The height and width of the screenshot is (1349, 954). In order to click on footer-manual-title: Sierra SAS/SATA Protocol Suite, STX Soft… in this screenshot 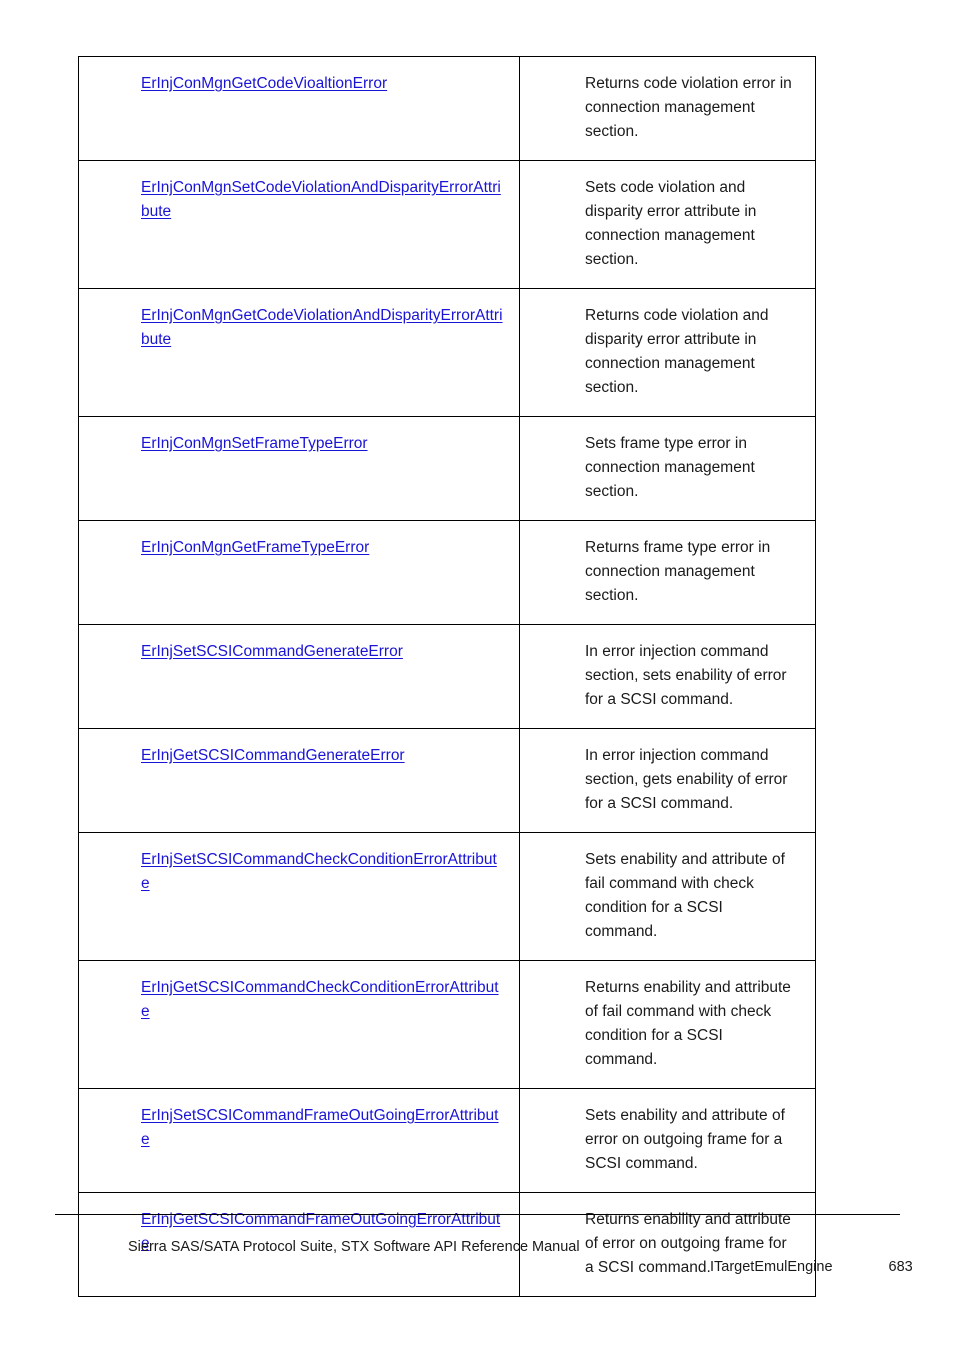, I will do `click(354, 1247)`.